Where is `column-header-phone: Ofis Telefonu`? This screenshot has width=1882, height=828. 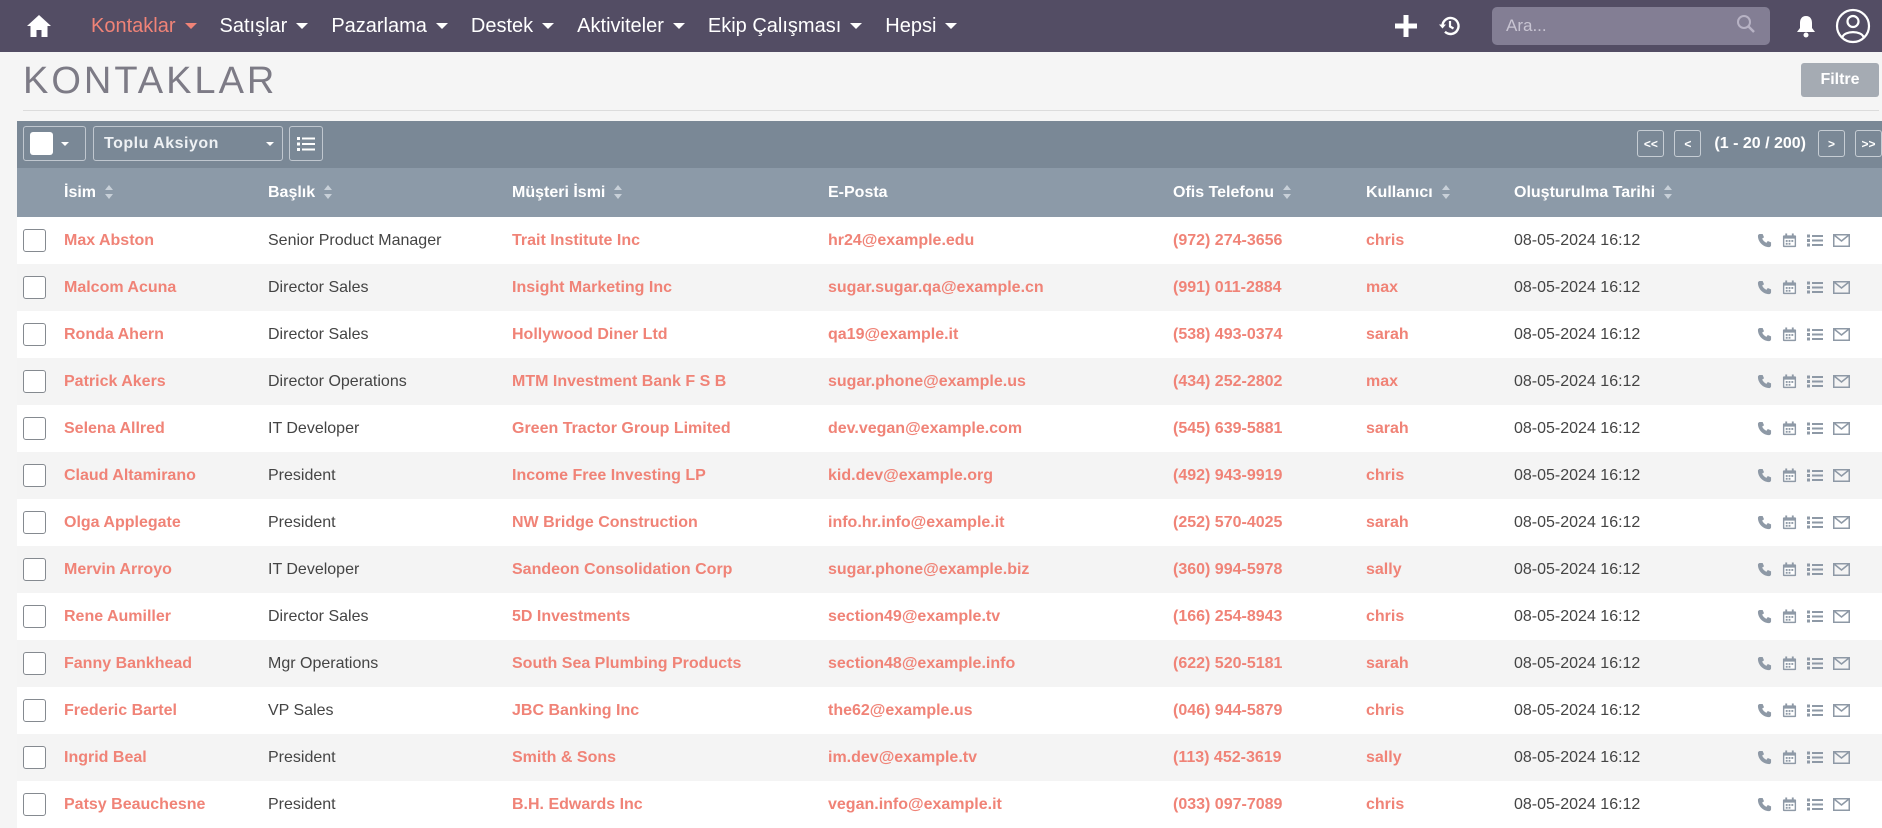
column-header-phone: Ofis Telefonu is located at coordinates (1269, 192).